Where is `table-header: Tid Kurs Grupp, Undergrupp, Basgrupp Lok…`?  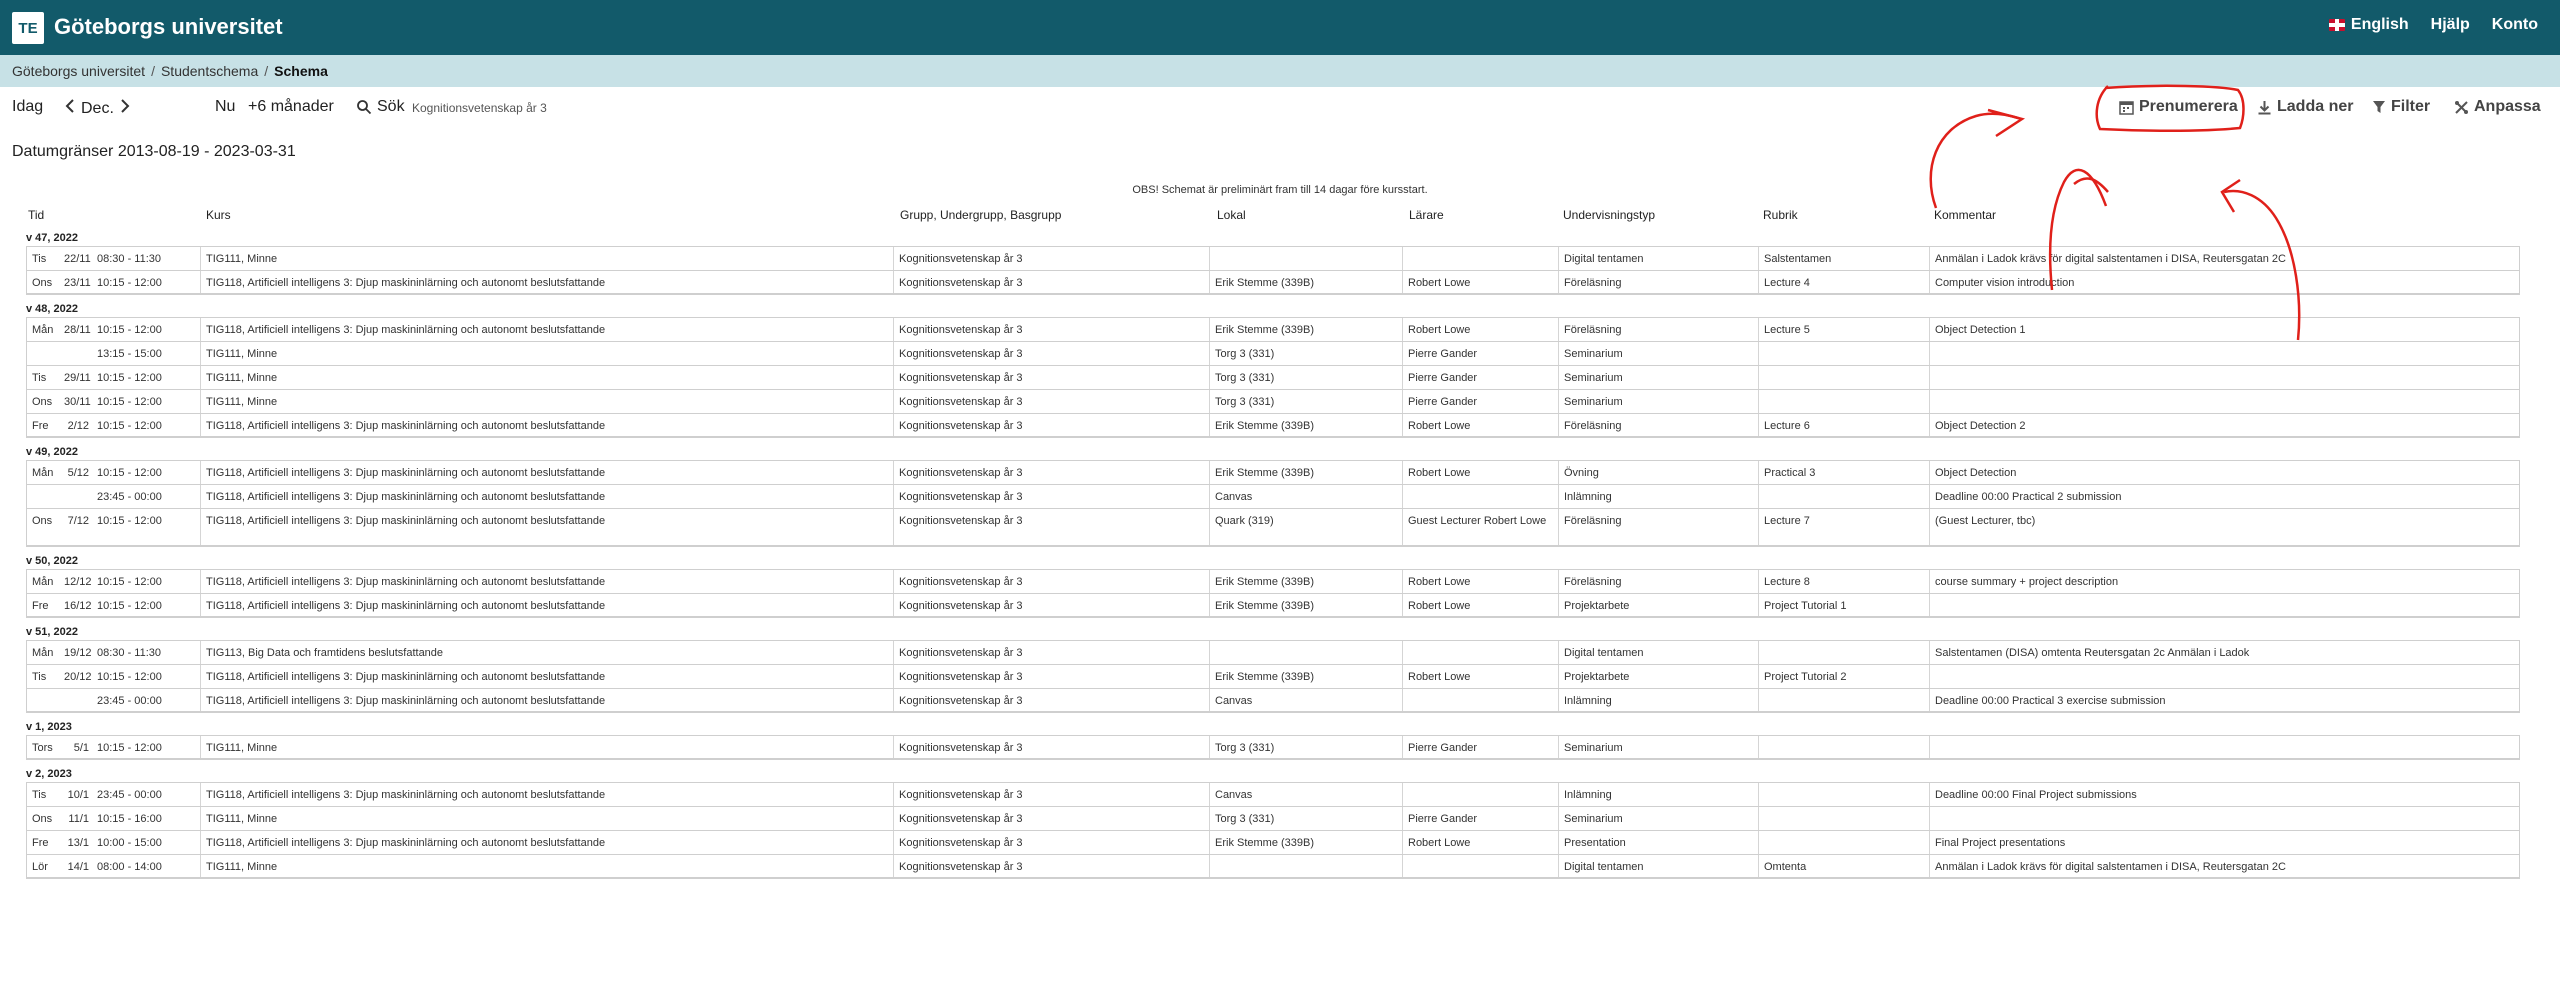 table-header: Tid Kurs Grupp, Undergrupp, Basgrupp Lok… is located at coordinates (1273, 213).